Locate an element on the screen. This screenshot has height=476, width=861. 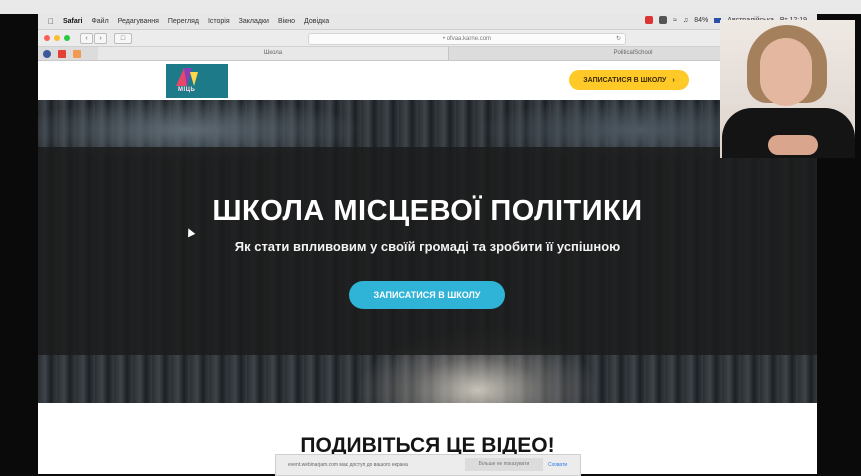
menu-item-window: Вікно is located at coordinates (286, 21).